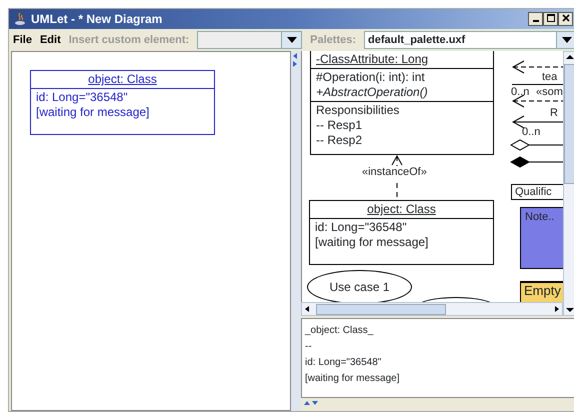 The image size is (574, 412). I want to click on splitter-arrows-icon, so click(295, 60).